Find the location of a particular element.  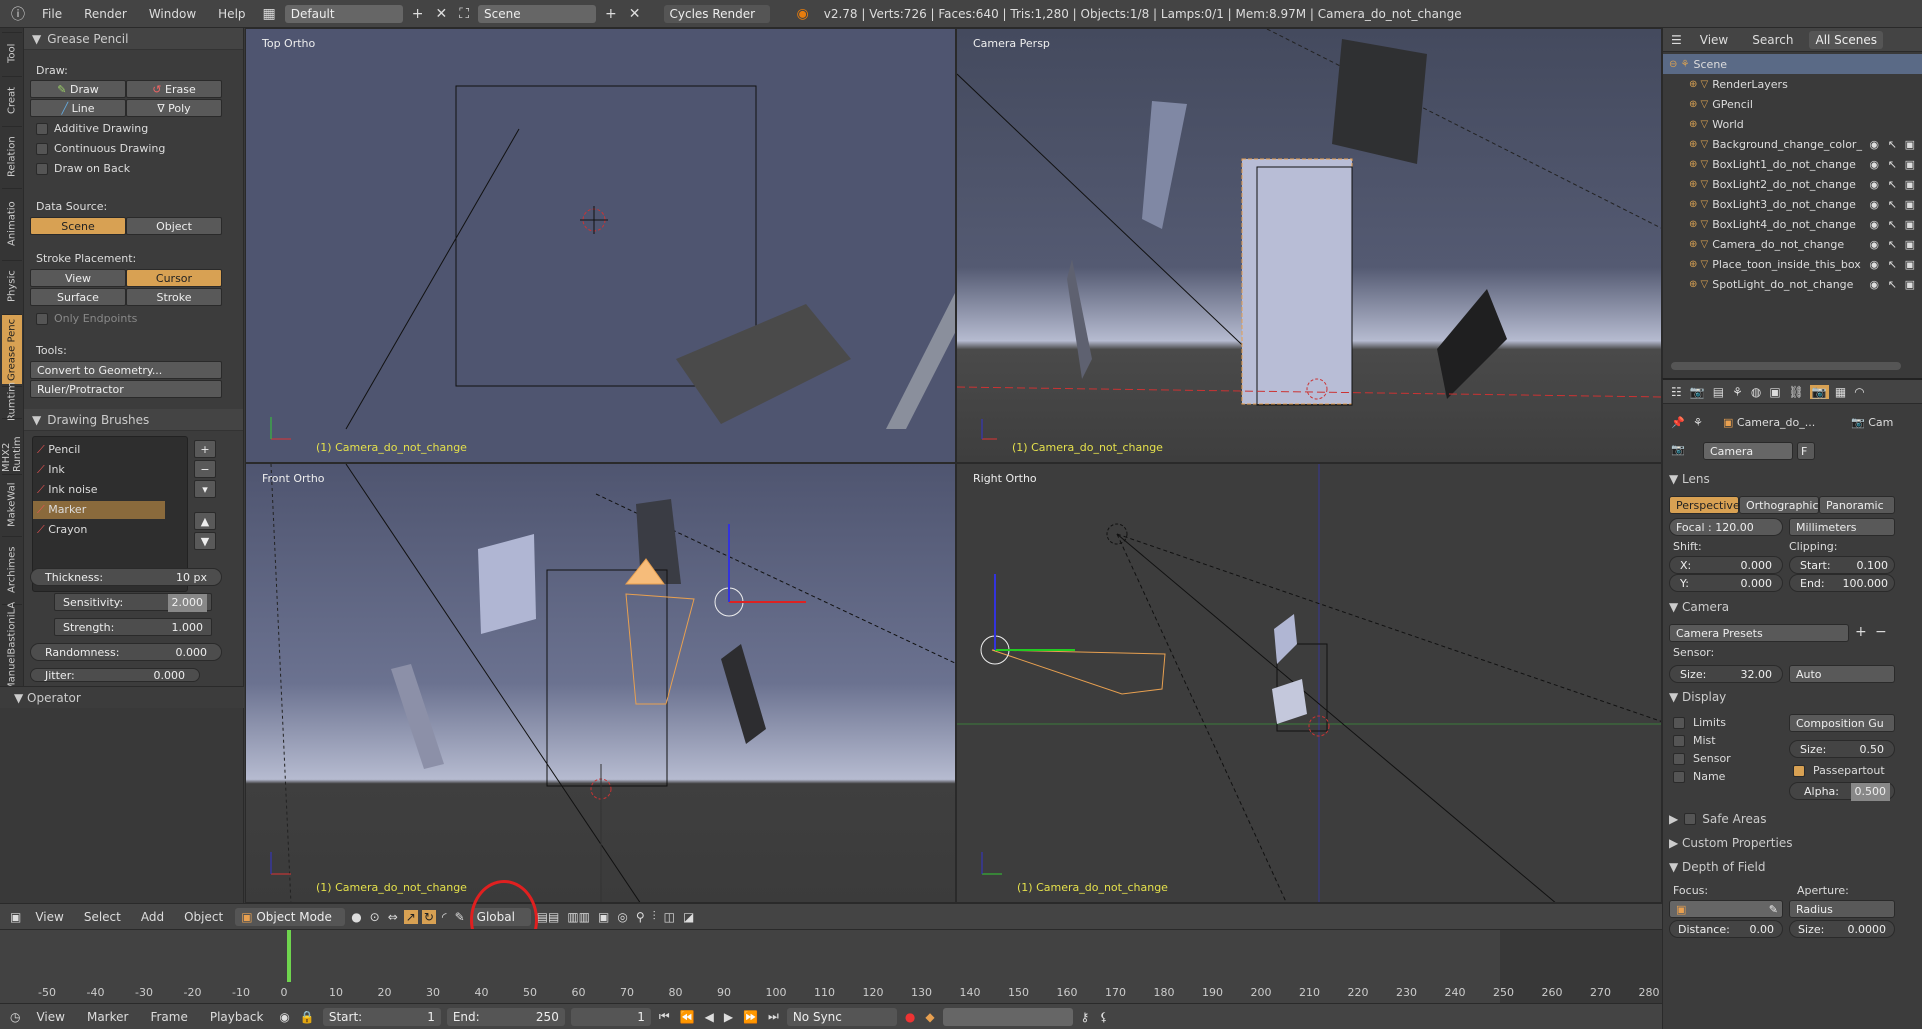

current-frame-marker is located at coordinates (289, 956).